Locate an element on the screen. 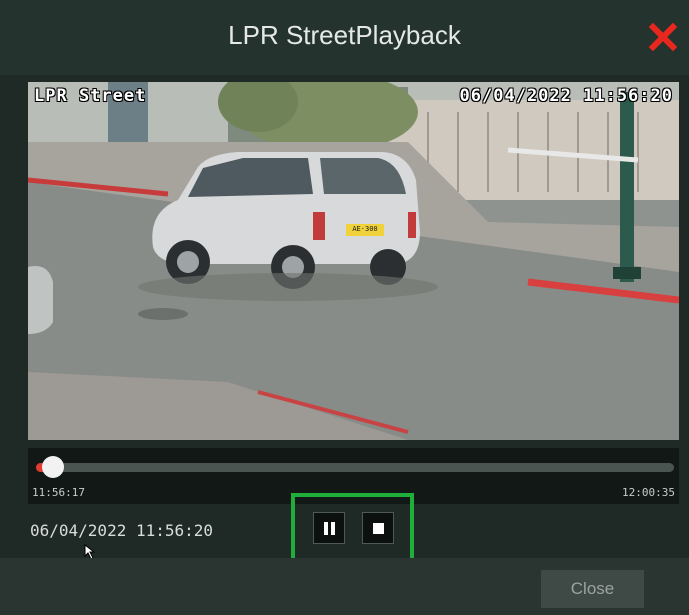 The width and height of the screenshot is (689, 615). stop-icon is located at coordinates (378, 528).